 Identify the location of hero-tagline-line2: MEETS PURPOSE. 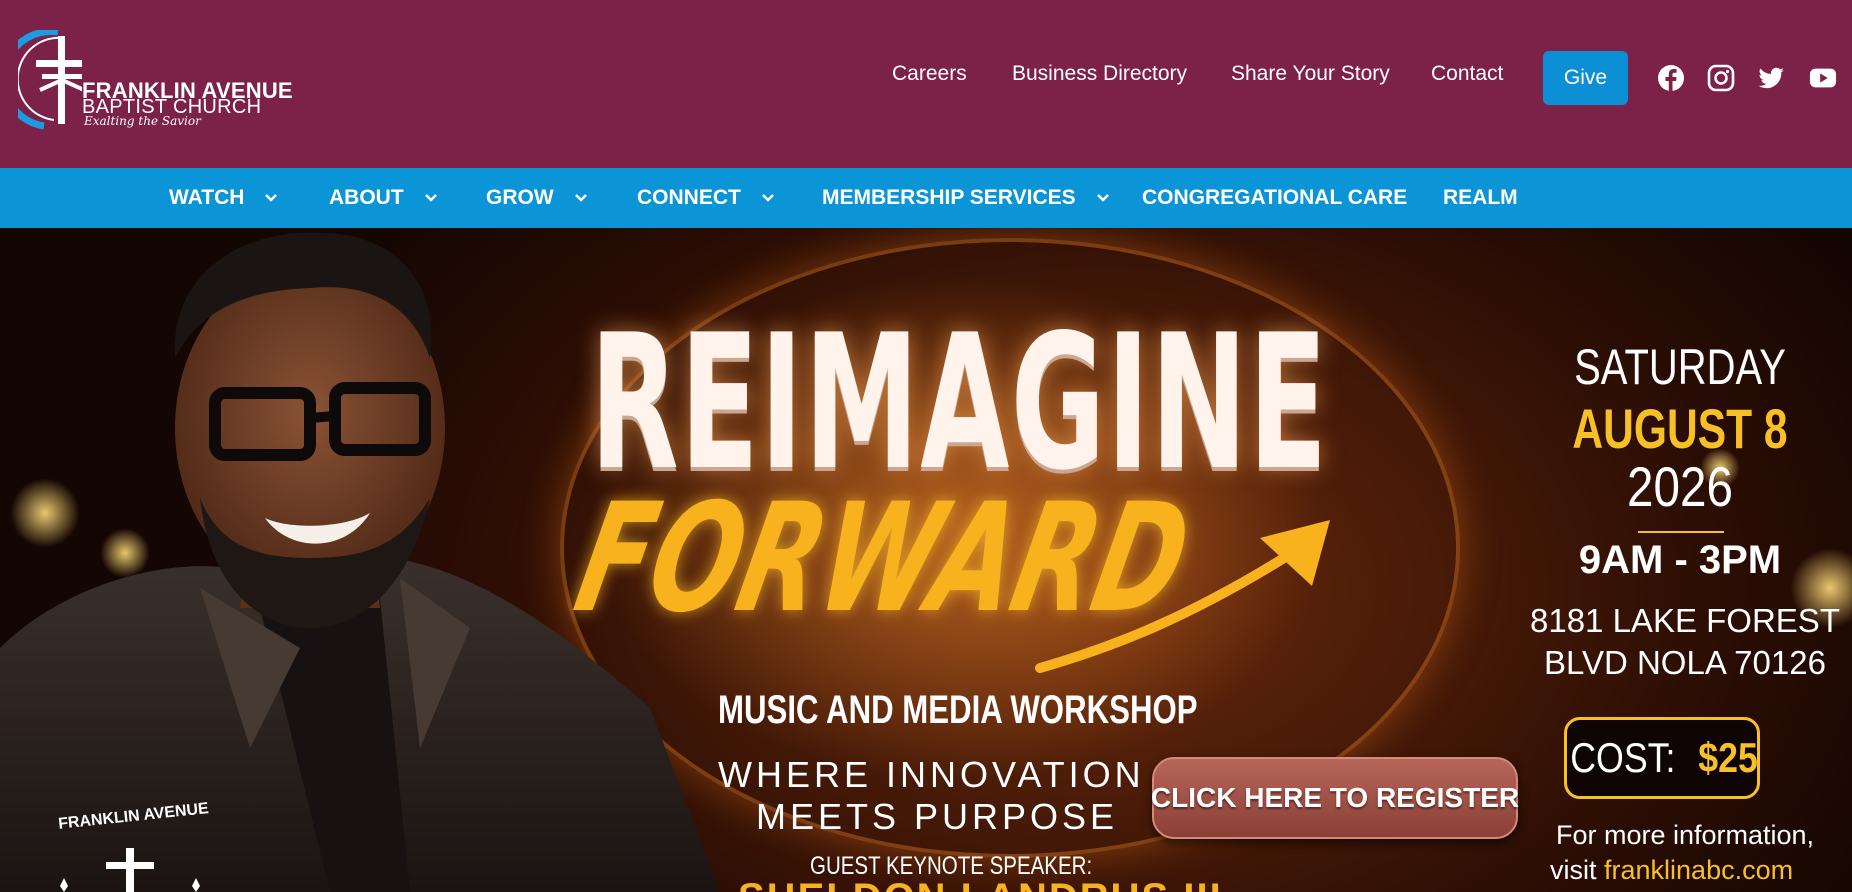
(937, 816).